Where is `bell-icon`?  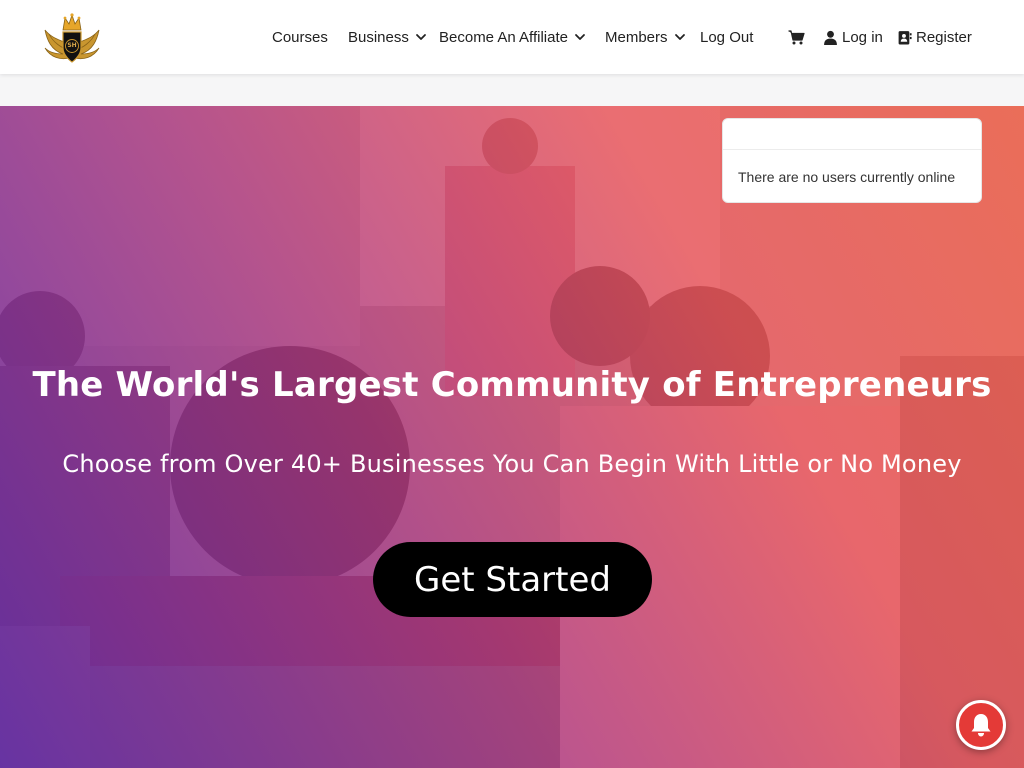 bell-icon is located at coordinates (981, 725).